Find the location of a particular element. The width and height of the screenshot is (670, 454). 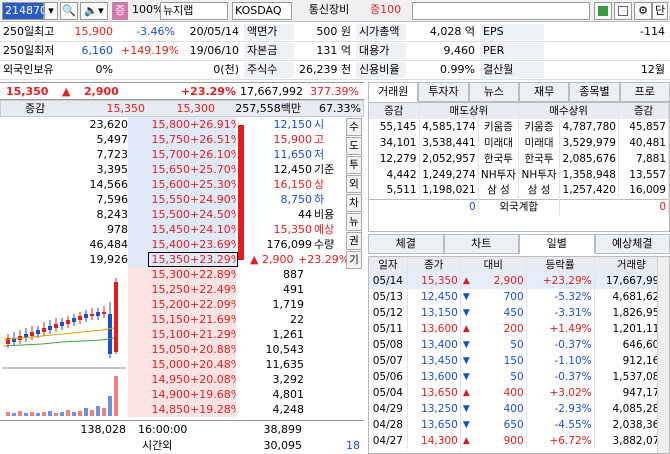

daily-row: 04/27 14,300 ▲ 900 +6.72% 3,882,079 is located at coordinates (519, 441).